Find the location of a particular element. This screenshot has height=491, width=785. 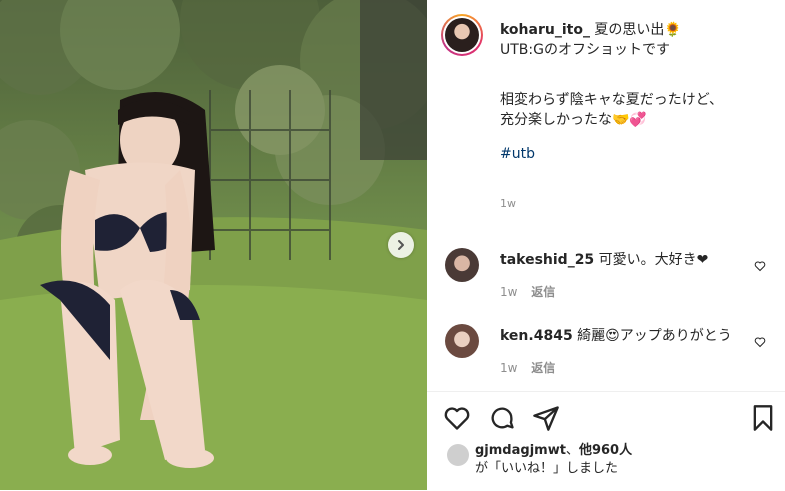

bookmark-icon is located at coordinates (763, 418).